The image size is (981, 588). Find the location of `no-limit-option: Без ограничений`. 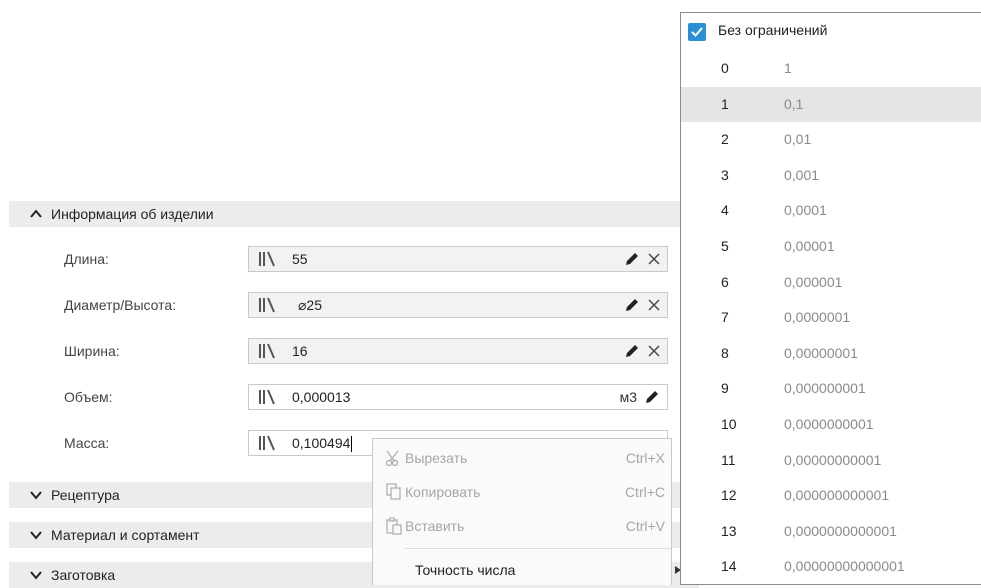

no-limit-option: Без ограничений is located at coordinates (831, 31).